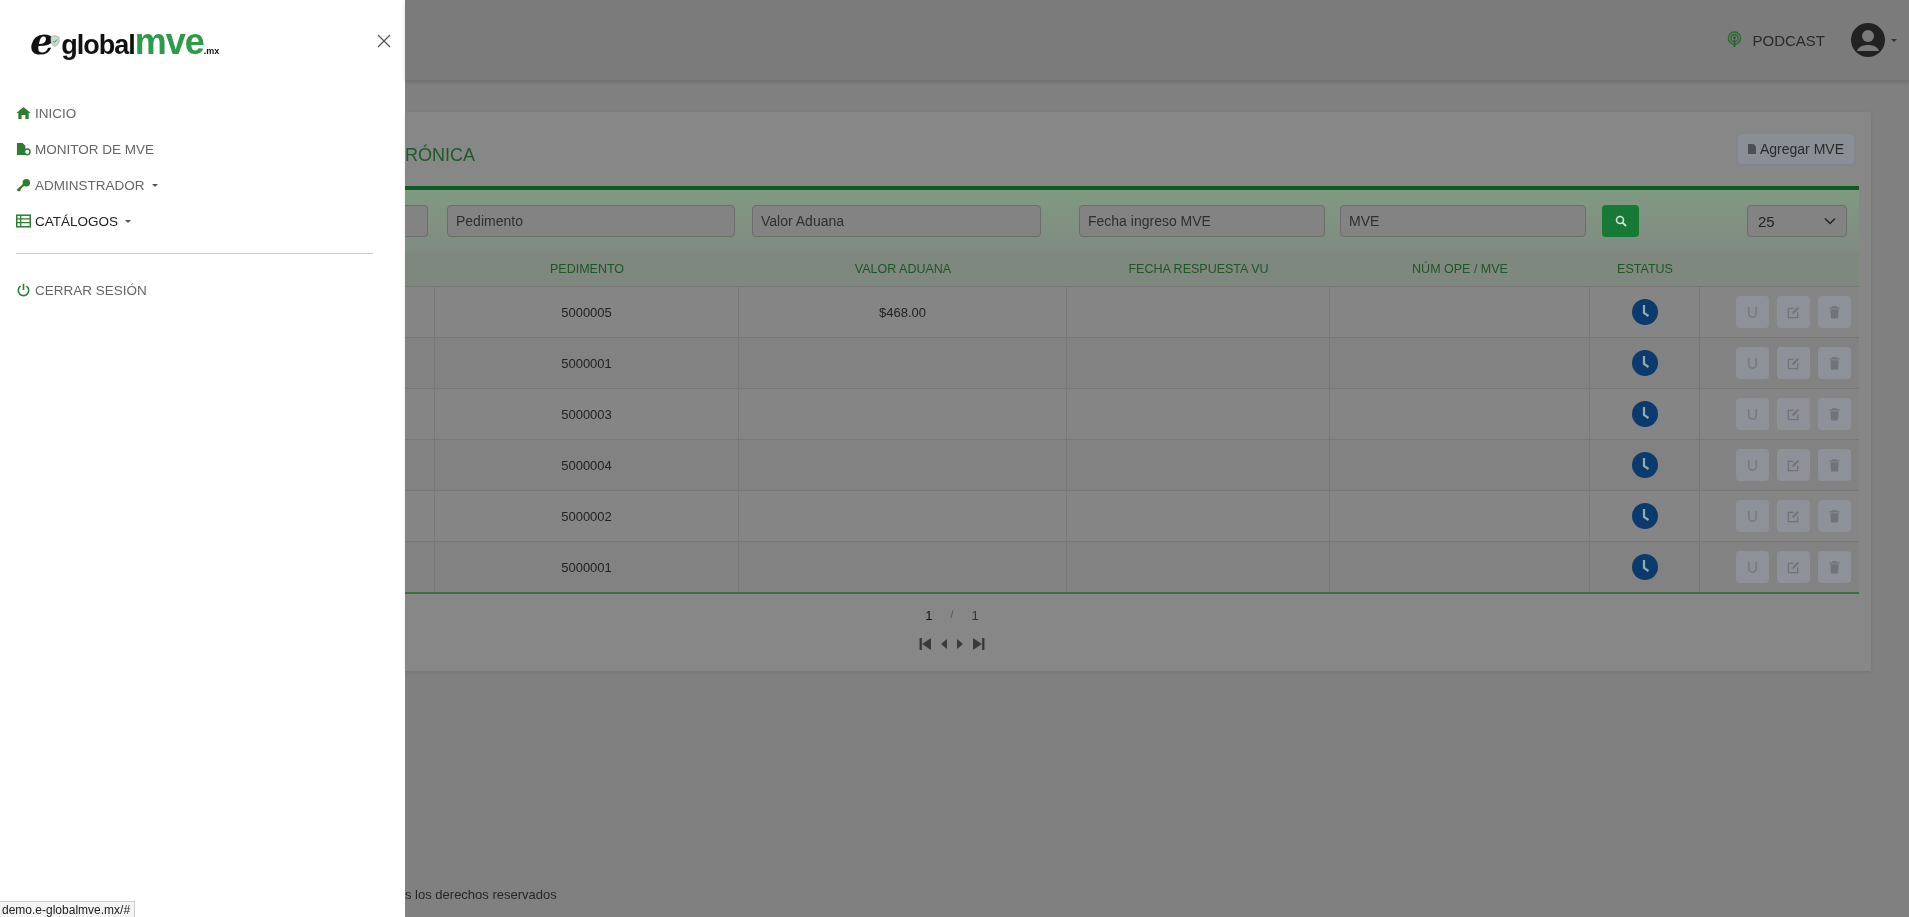 Image resolution: width=1909 pixels, height=917 pixels. Describe the element at coordinates (1795, 149) in the screenshot. I see `add-button: Agregar MVE` at that location.